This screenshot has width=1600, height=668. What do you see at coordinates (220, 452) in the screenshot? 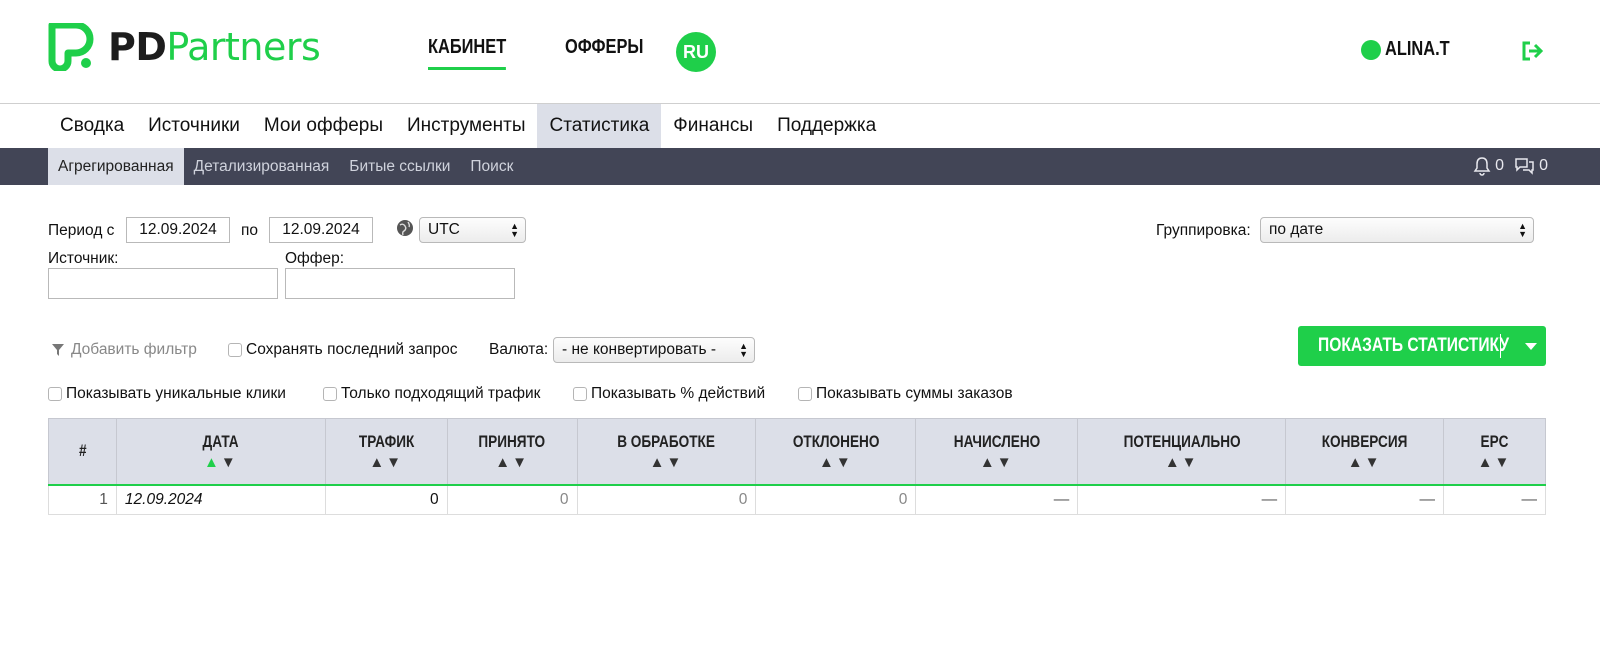
I see `column-header-date: ДАТА ▲▼` at bounding box center [220, 452].